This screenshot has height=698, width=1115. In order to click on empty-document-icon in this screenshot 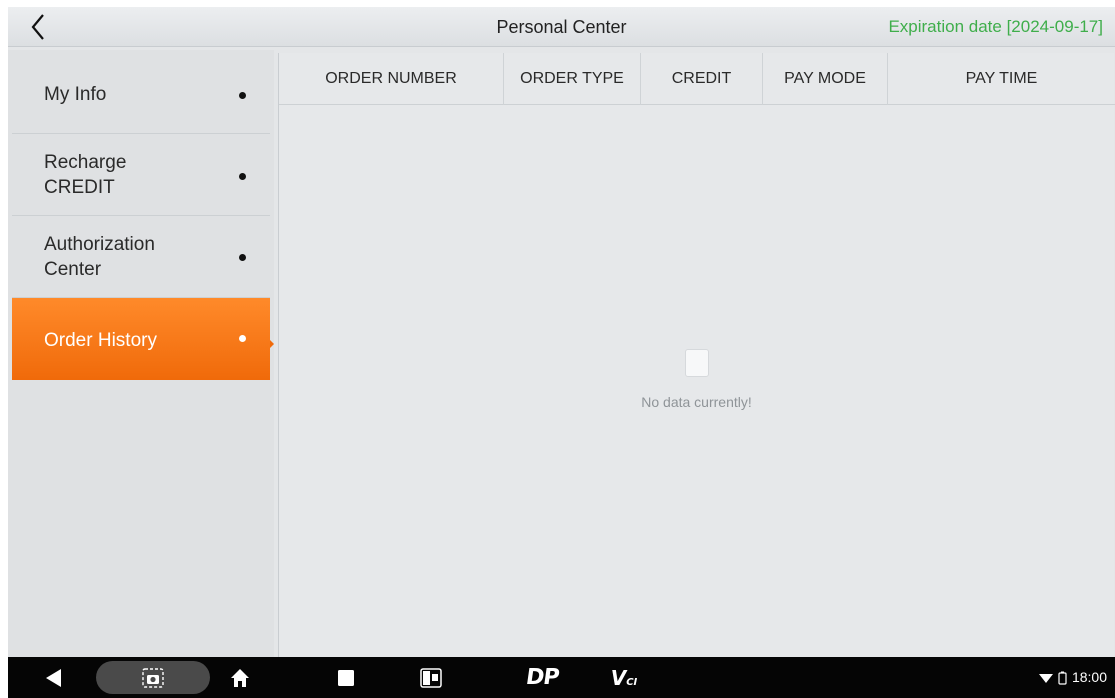, I will do `click(696, 363)`.